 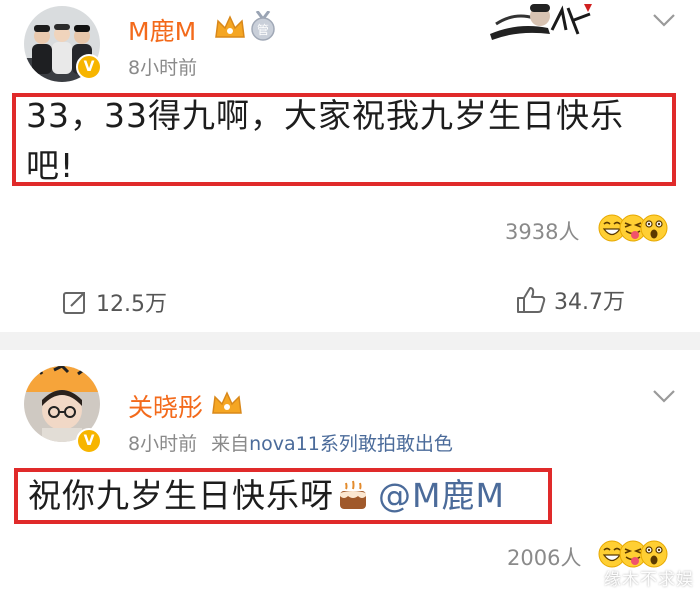 I want to click on repost-icon, so click(x=74, y=303).